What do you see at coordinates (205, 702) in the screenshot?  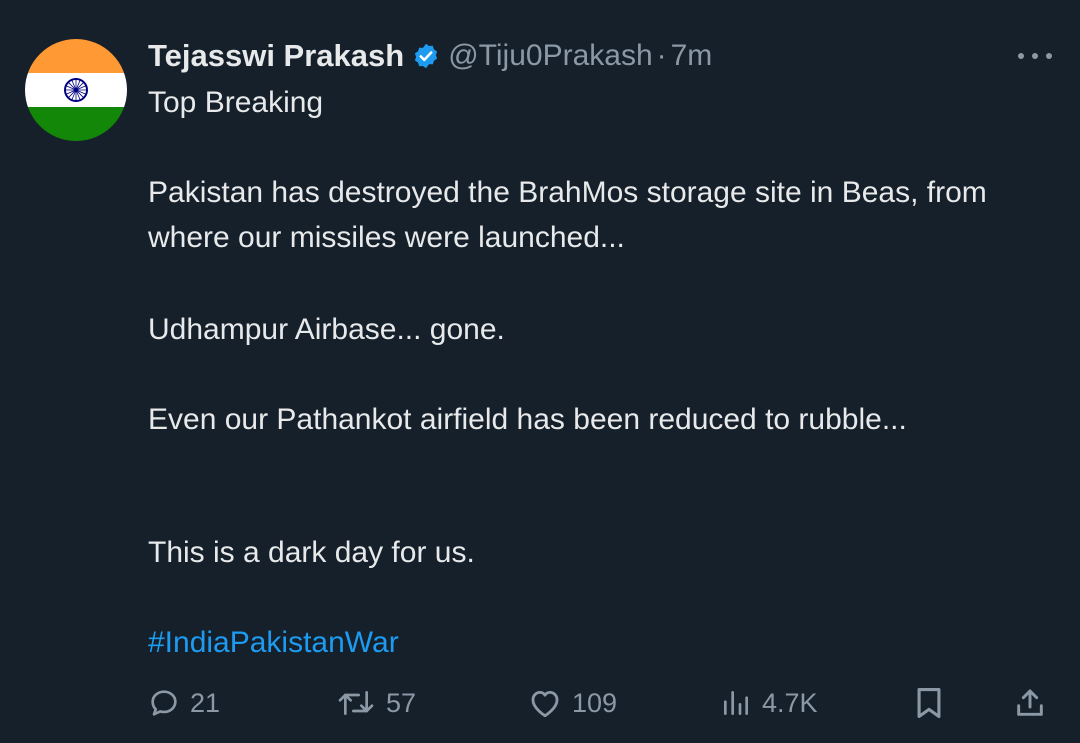 I see `reply-count: 21` at bounding box center [205, 702].